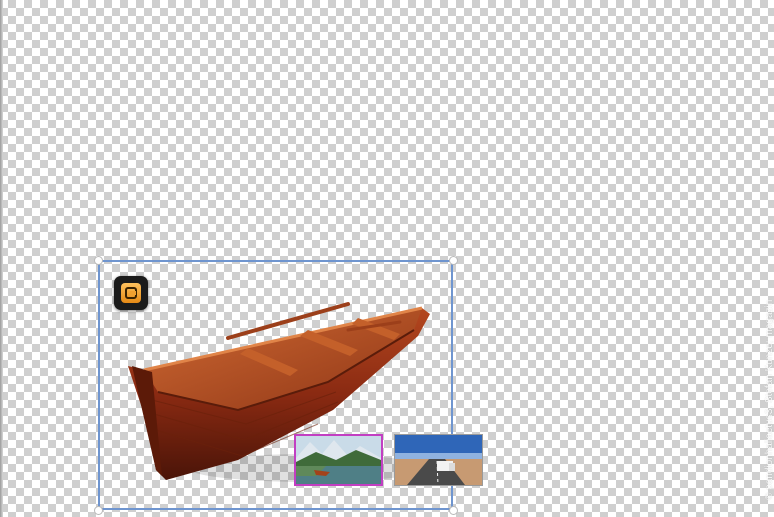 The image size is (774, 517). Describe the element at coordinates (1, 258) in the screenshot. I see `canvas-edge` at that location.